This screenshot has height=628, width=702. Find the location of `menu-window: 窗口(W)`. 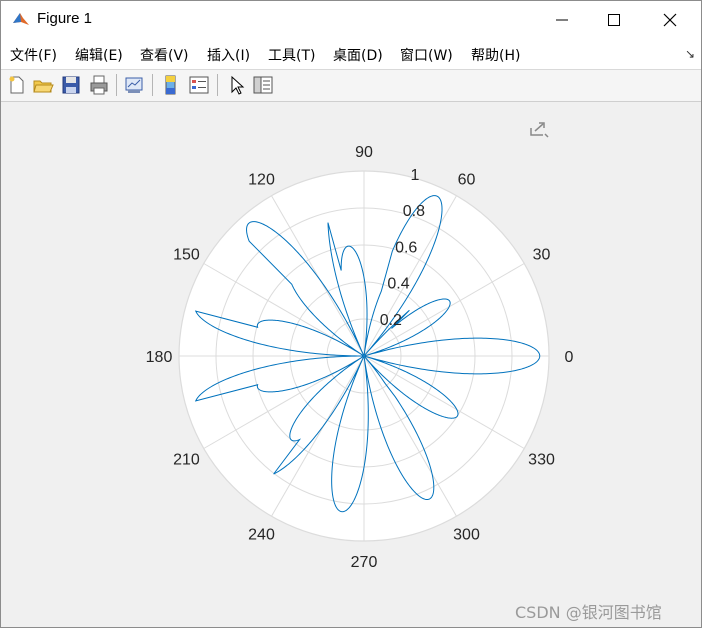

menu-window: 窗口(W) is located at coordinates (426, 55).